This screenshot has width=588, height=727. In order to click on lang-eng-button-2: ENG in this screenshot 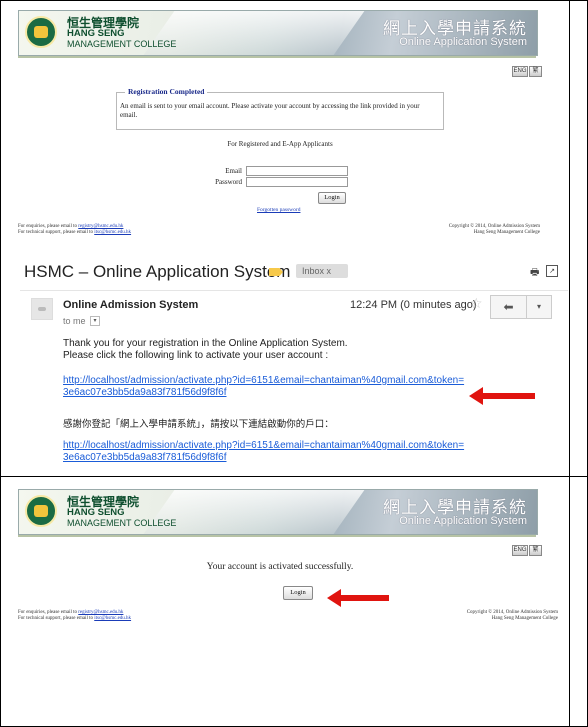, I will do `click(520, 550)`.